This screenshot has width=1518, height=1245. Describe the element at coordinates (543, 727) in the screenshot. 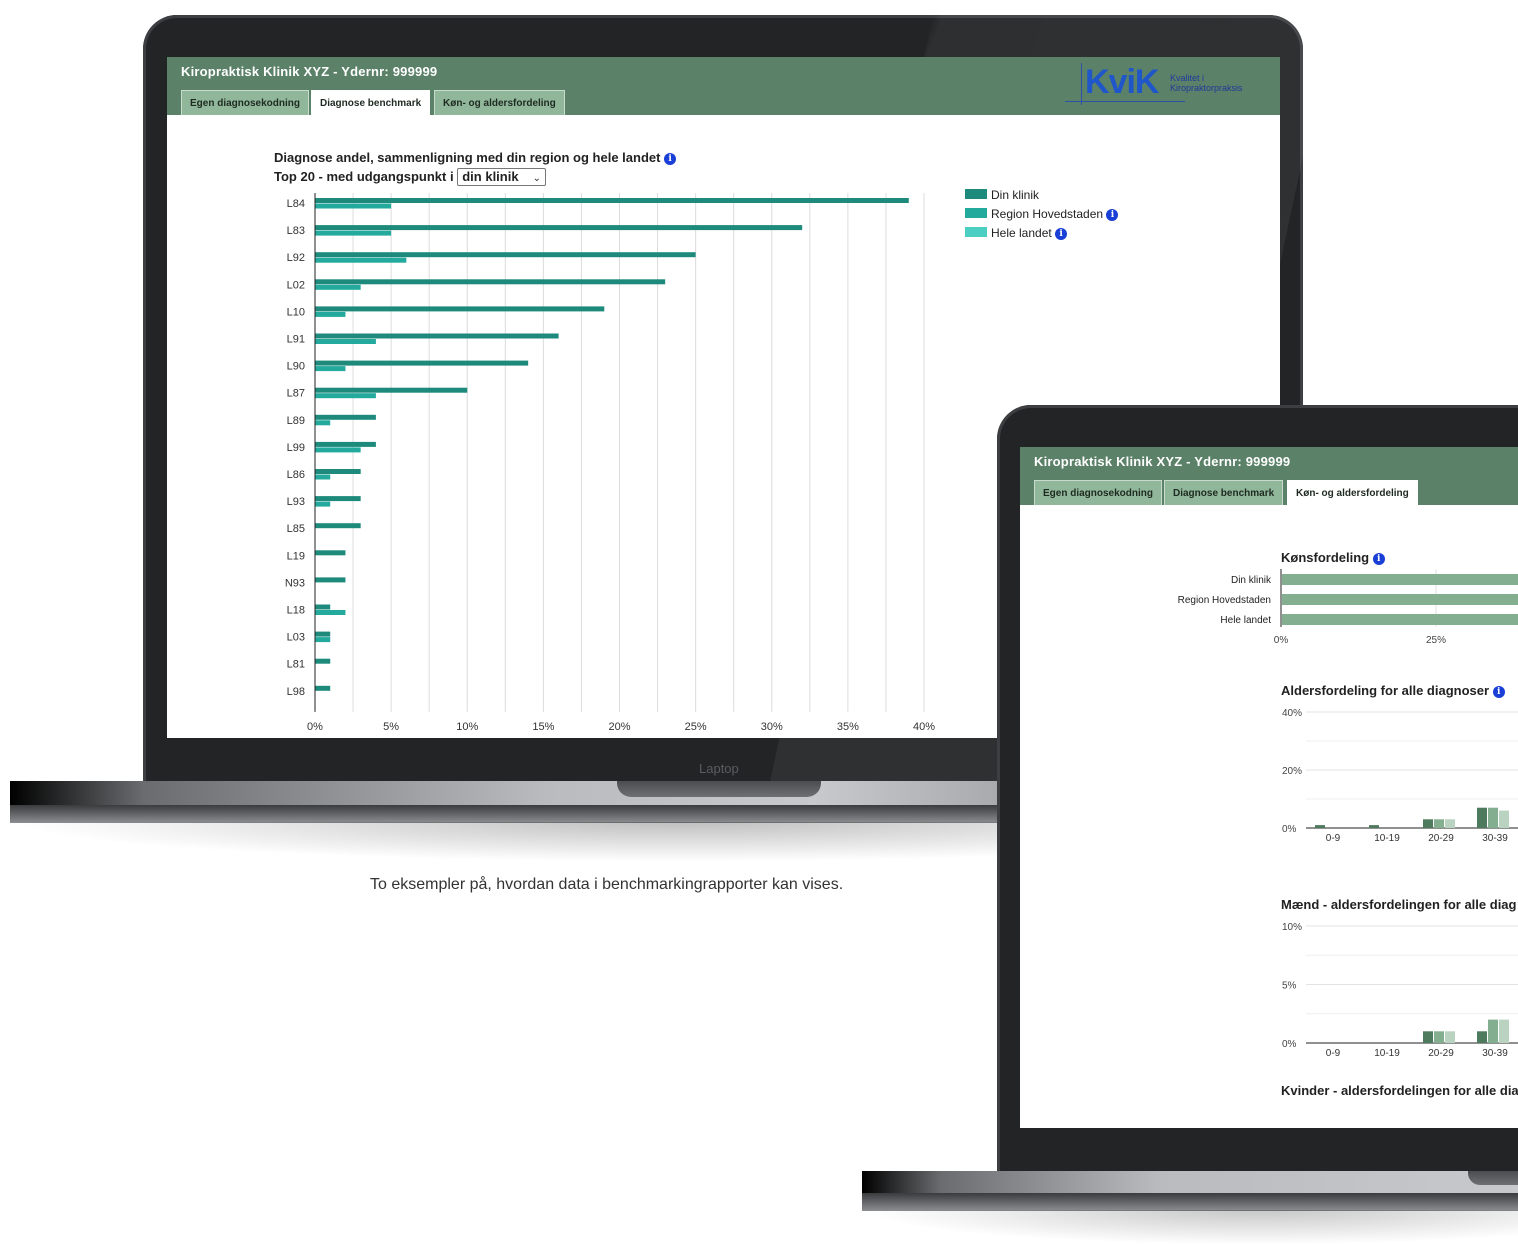

I see `x-tick-label: 15%` at that location.